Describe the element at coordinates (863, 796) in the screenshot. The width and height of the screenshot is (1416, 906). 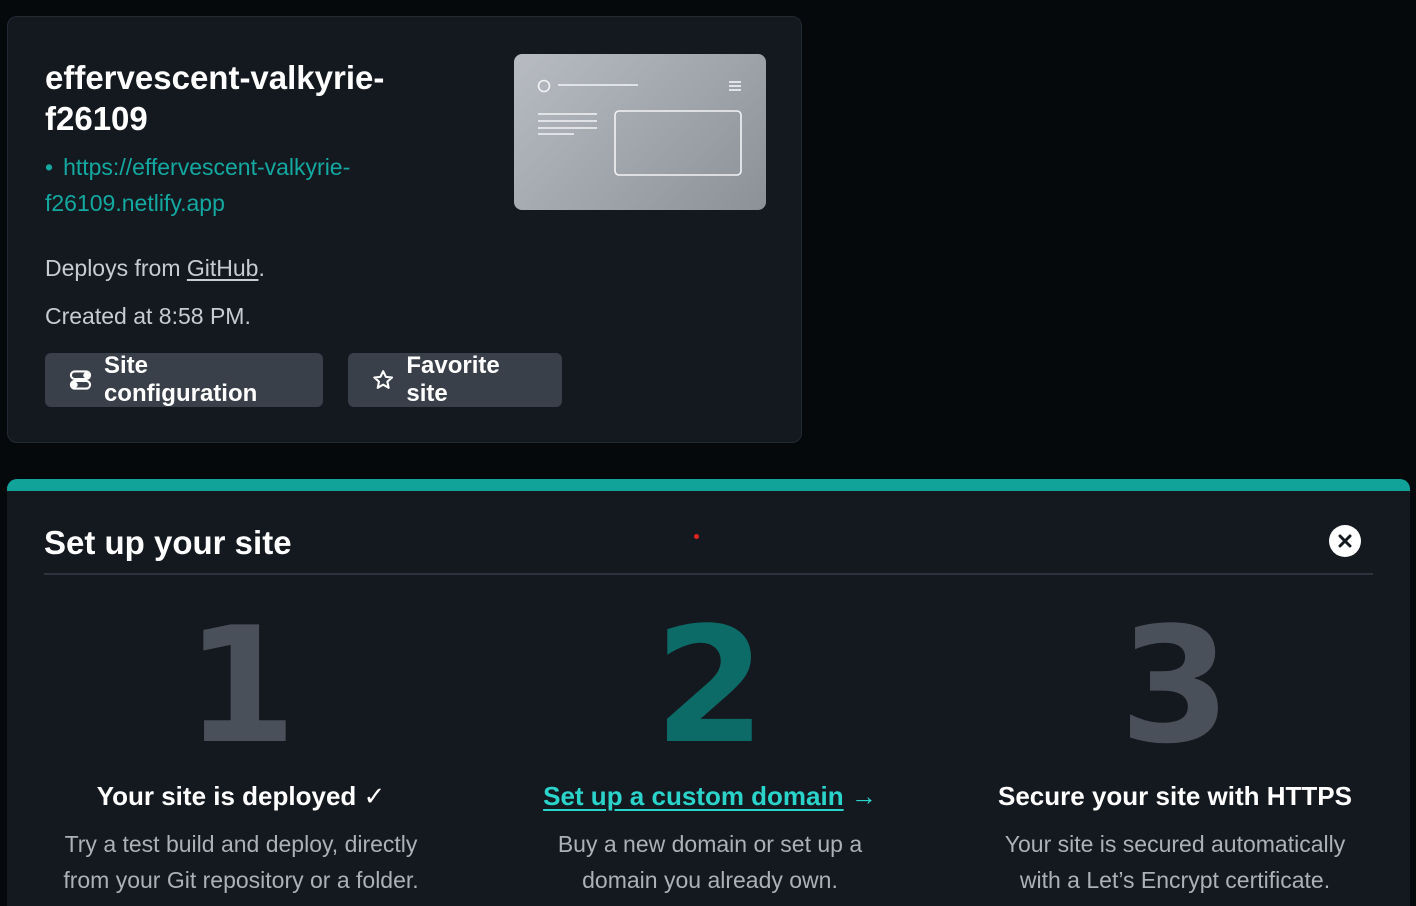
I see `arrow-right-icon: →` at that location.